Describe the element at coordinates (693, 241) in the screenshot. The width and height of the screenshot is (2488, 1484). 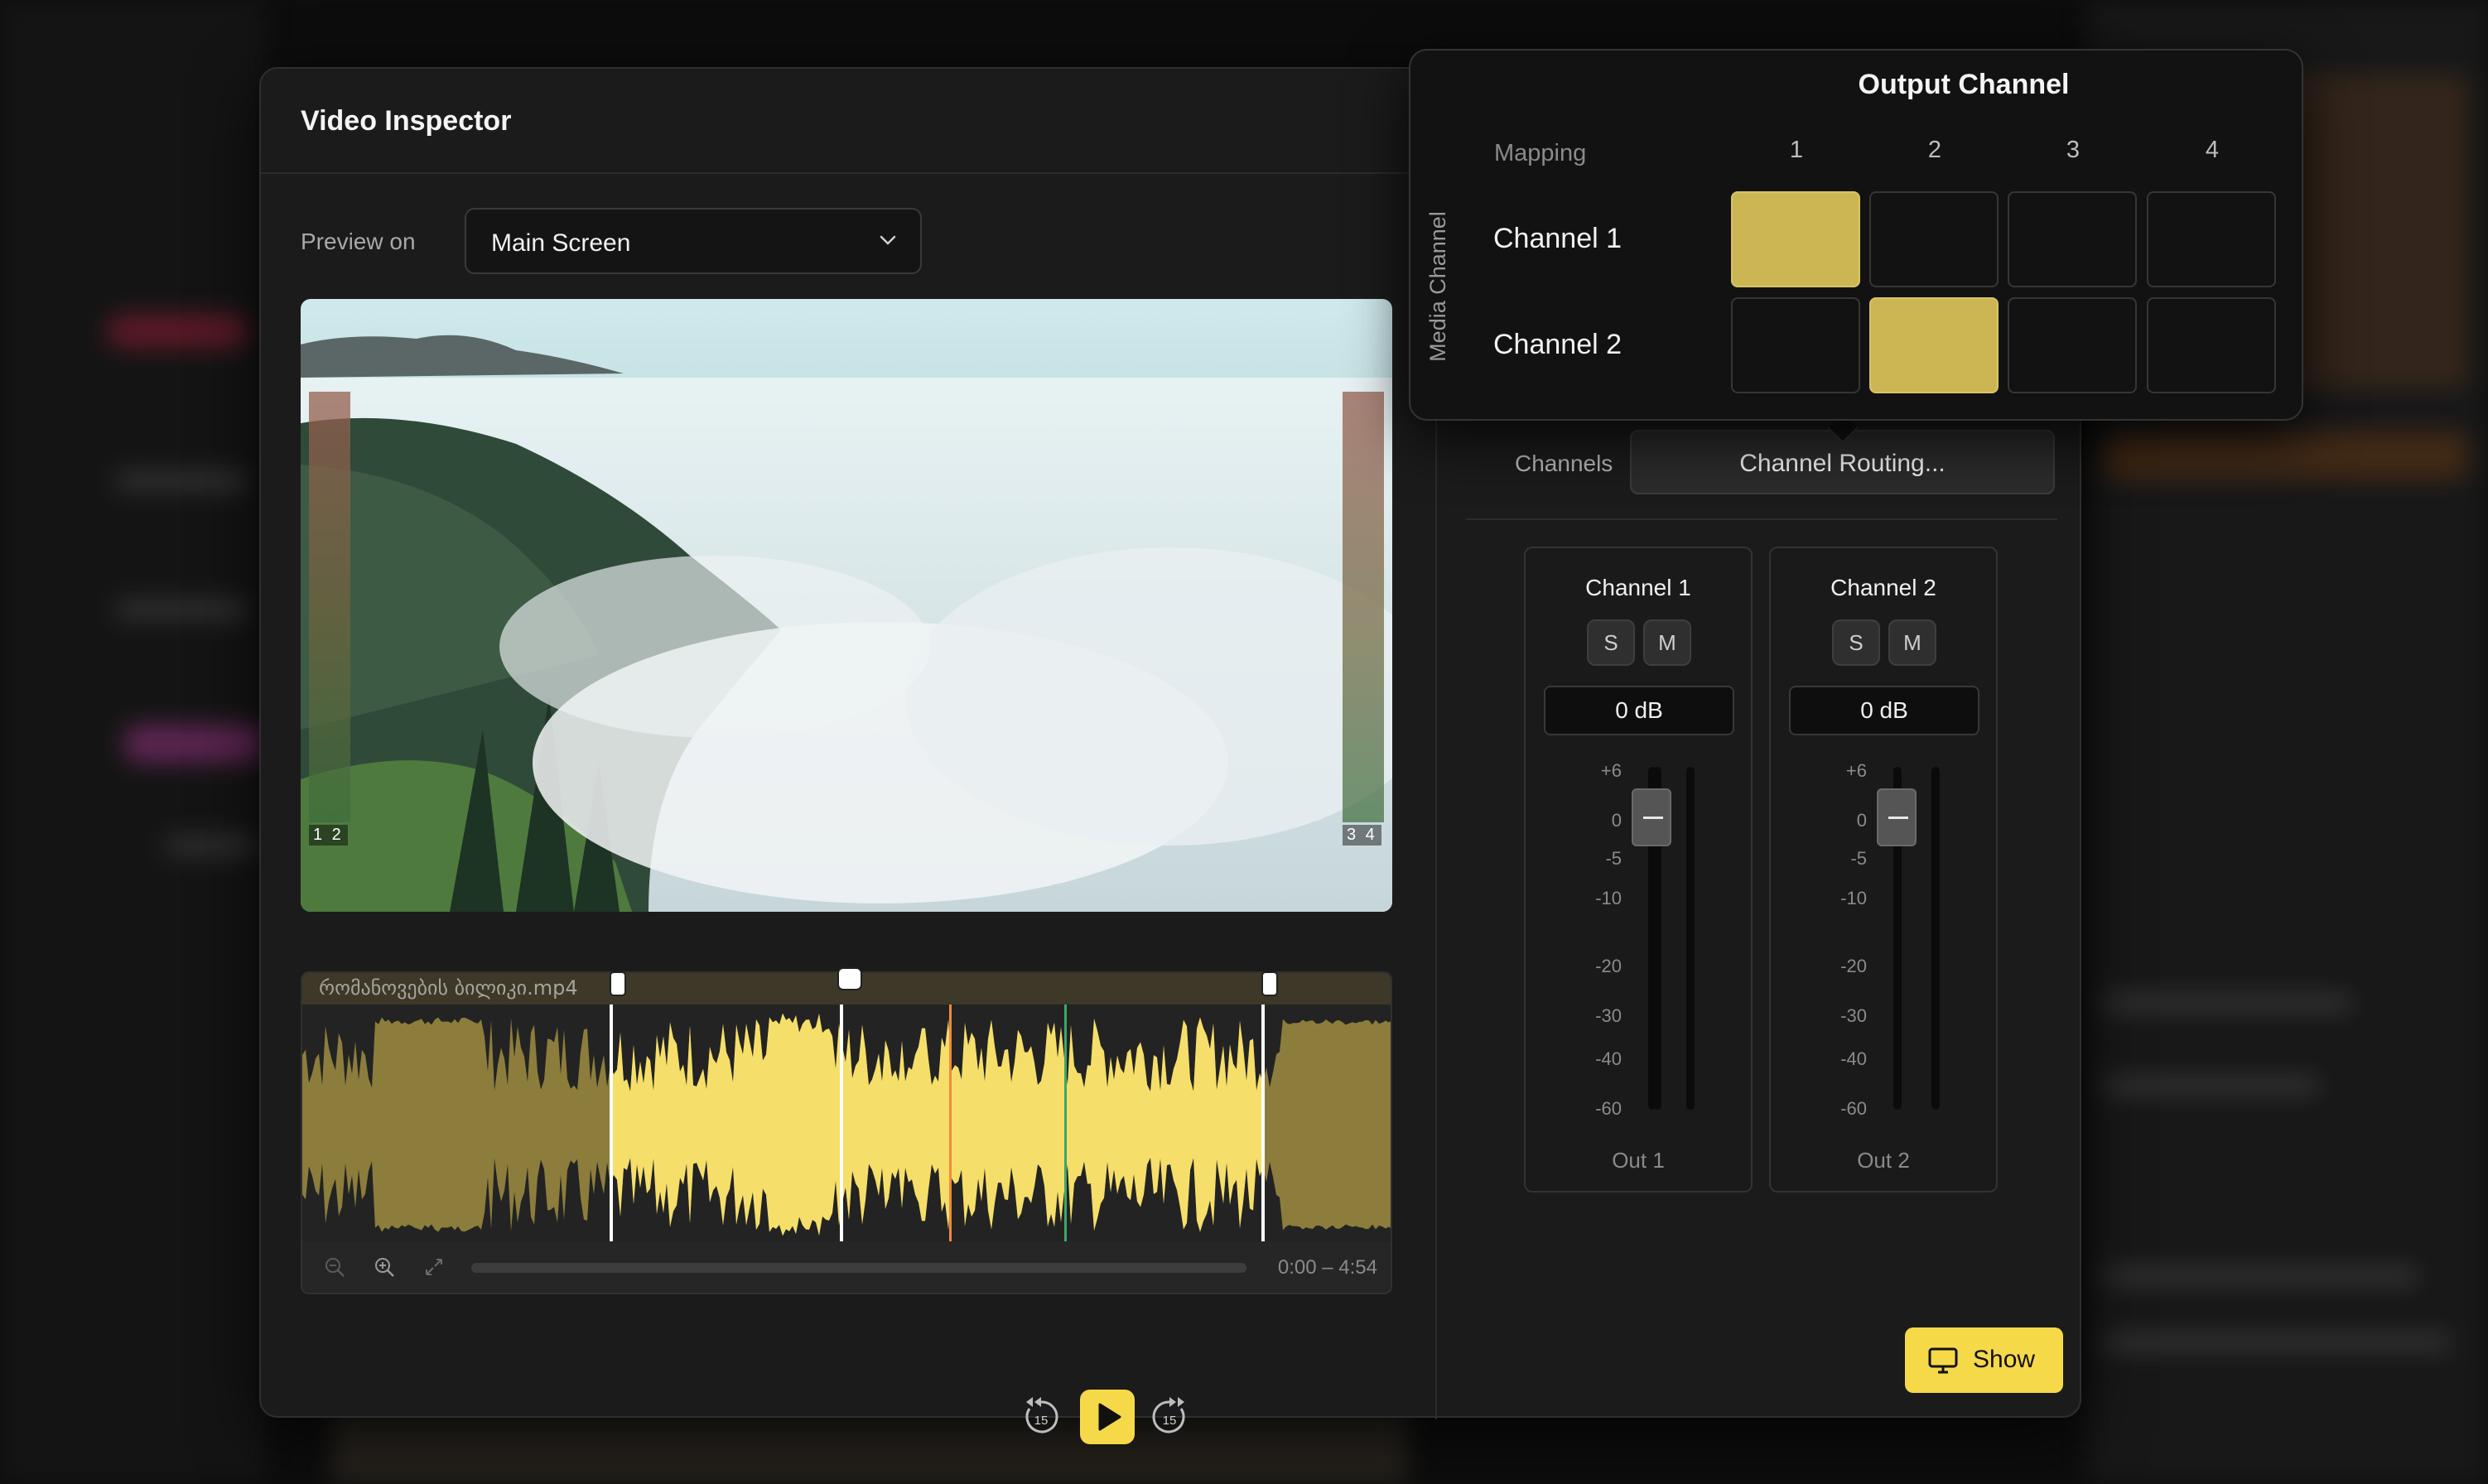
I see `preview-screen-select: Main Screen` at that location.